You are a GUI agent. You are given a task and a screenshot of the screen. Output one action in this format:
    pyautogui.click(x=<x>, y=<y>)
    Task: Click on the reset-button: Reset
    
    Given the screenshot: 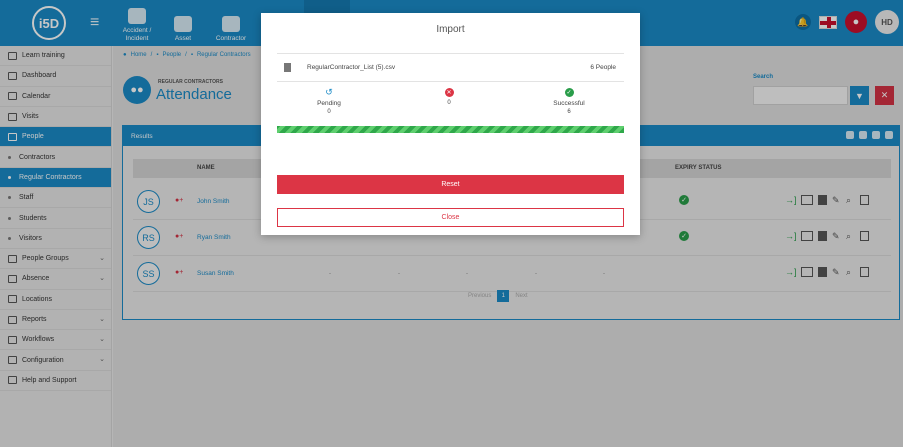 What is the action you would take?
    pyautogui.click(x=450, y=184)
    